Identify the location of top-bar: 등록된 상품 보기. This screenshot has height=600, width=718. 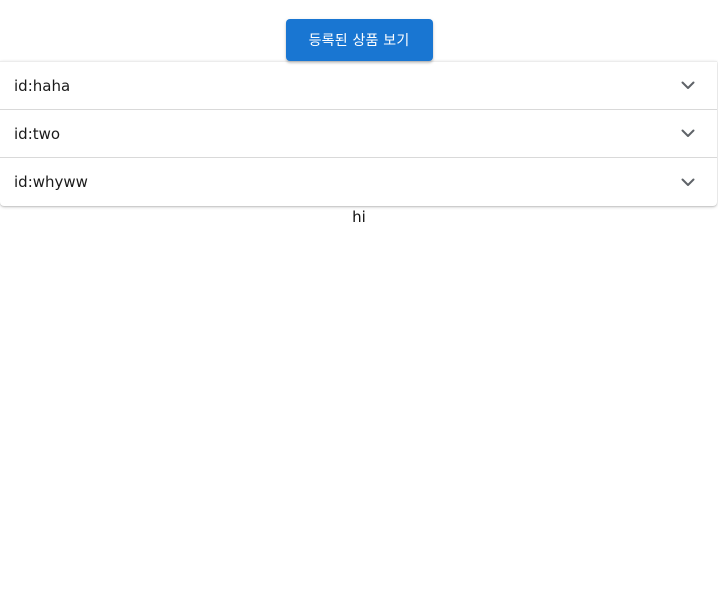
(359, 30).